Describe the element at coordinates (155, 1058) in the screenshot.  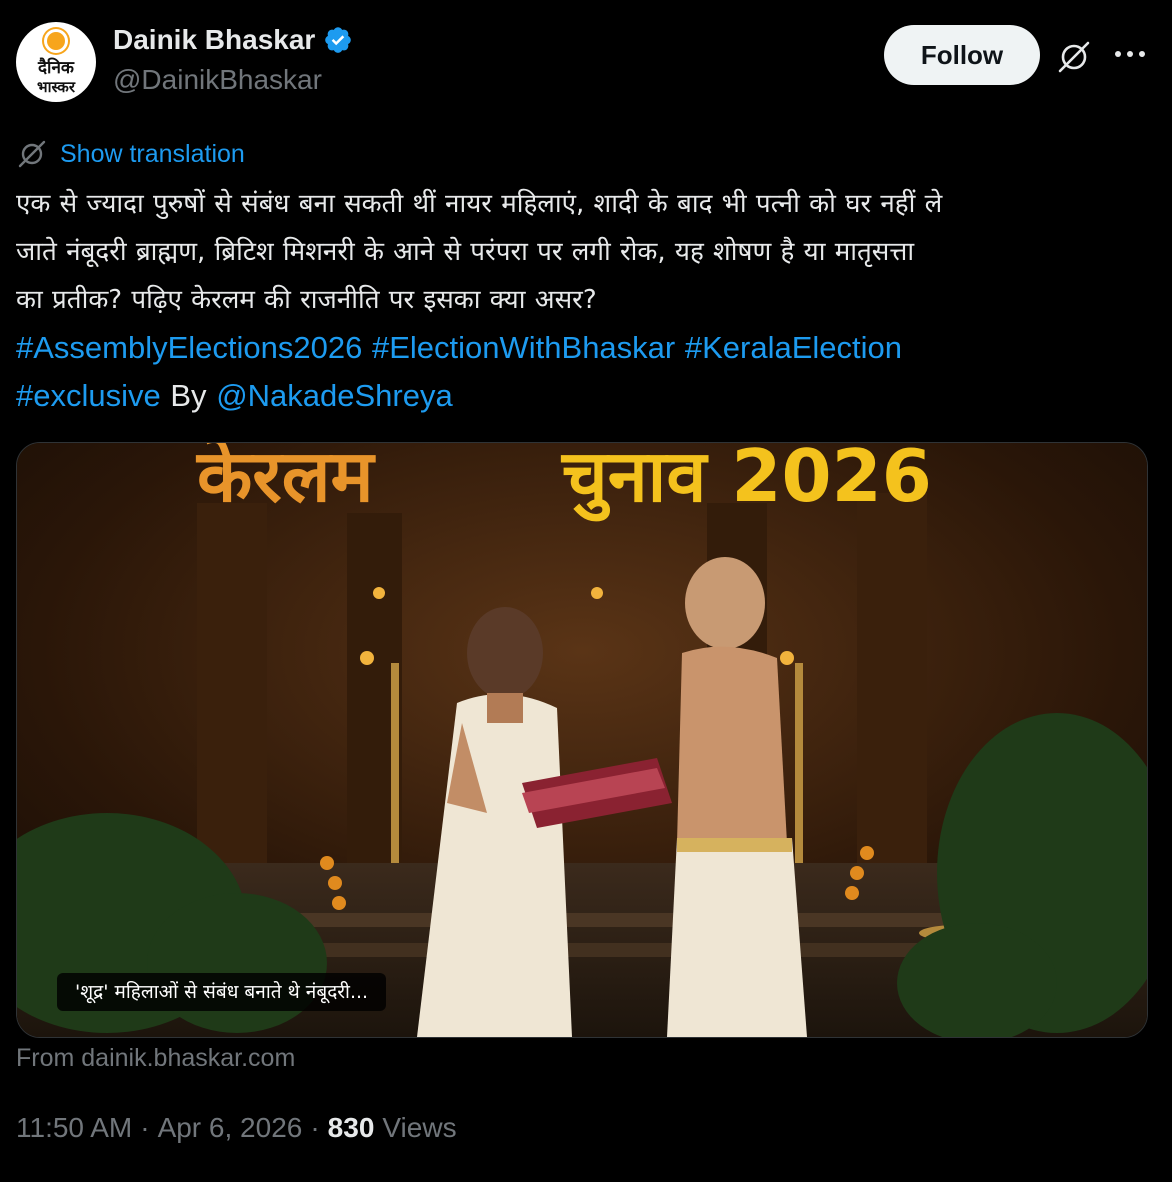
I see `source-link: From dainik.bhaskar.com` at that location.